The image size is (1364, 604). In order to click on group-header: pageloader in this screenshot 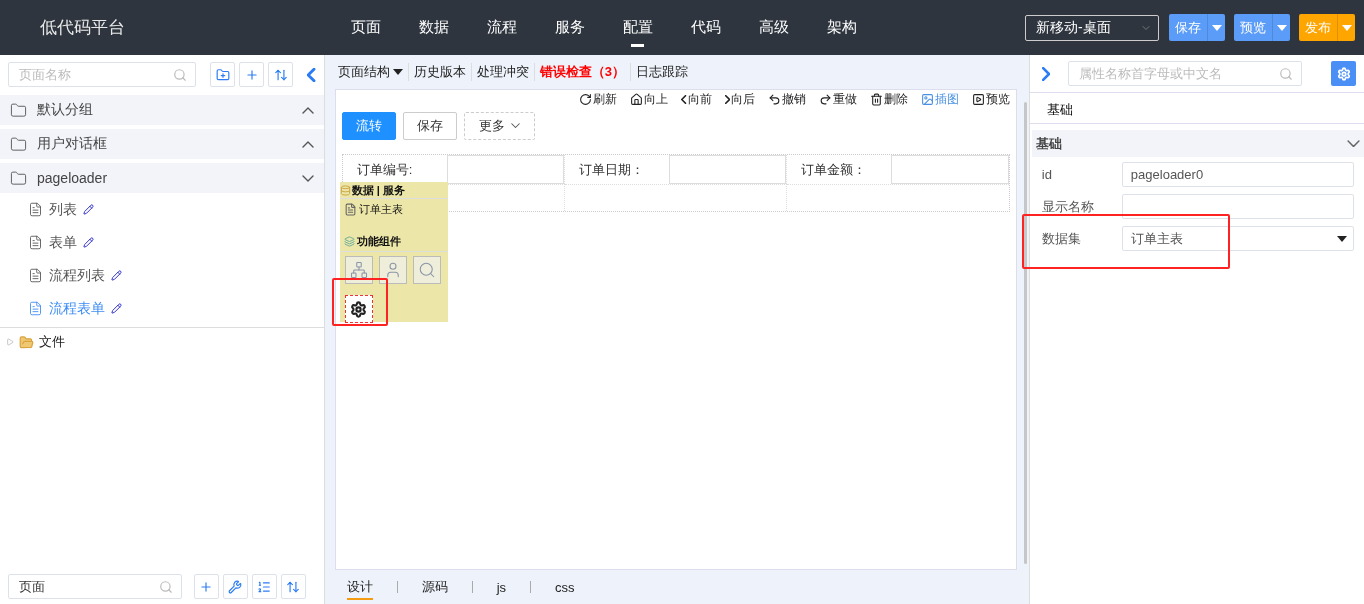, I will do `click(162, 178)`.